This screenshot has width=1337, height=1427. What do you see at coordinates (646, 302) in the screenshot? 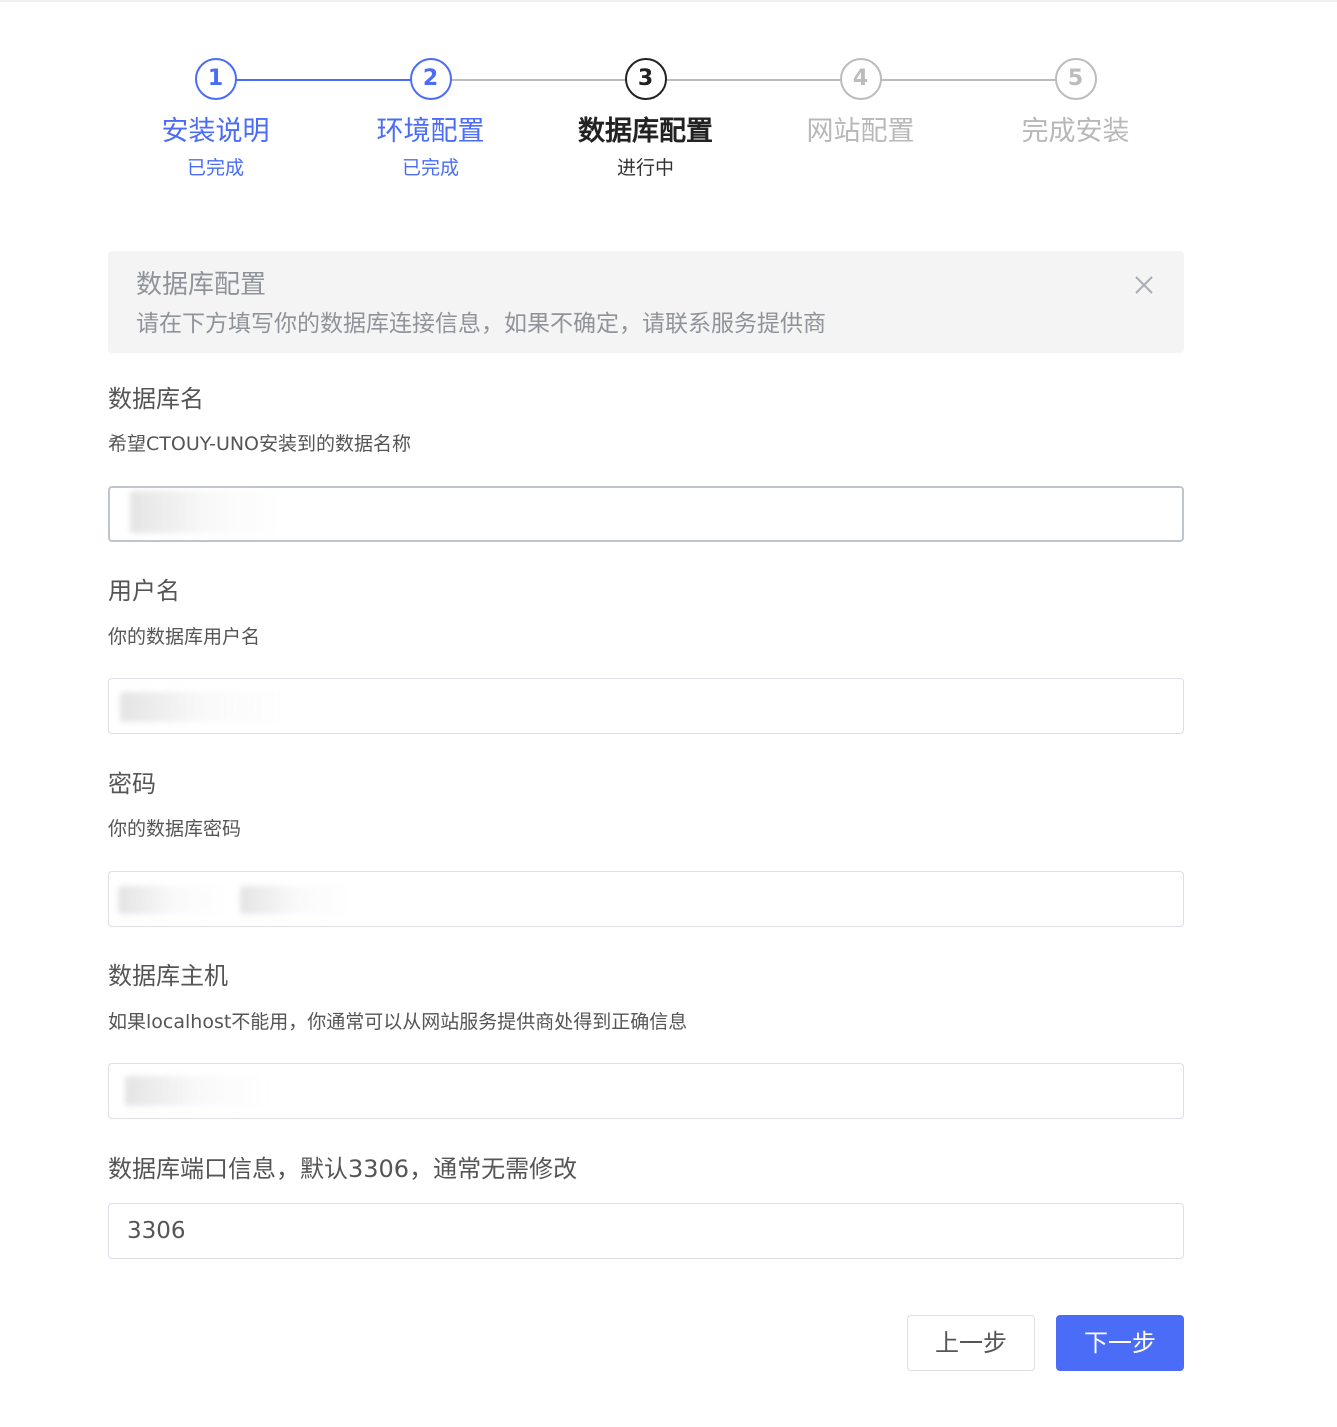
I see `info-alert: 数据库配置 请在下方填写你的数据库连接信息，如果不确定，请联系服务提供商` at bounding box center [646, 302].